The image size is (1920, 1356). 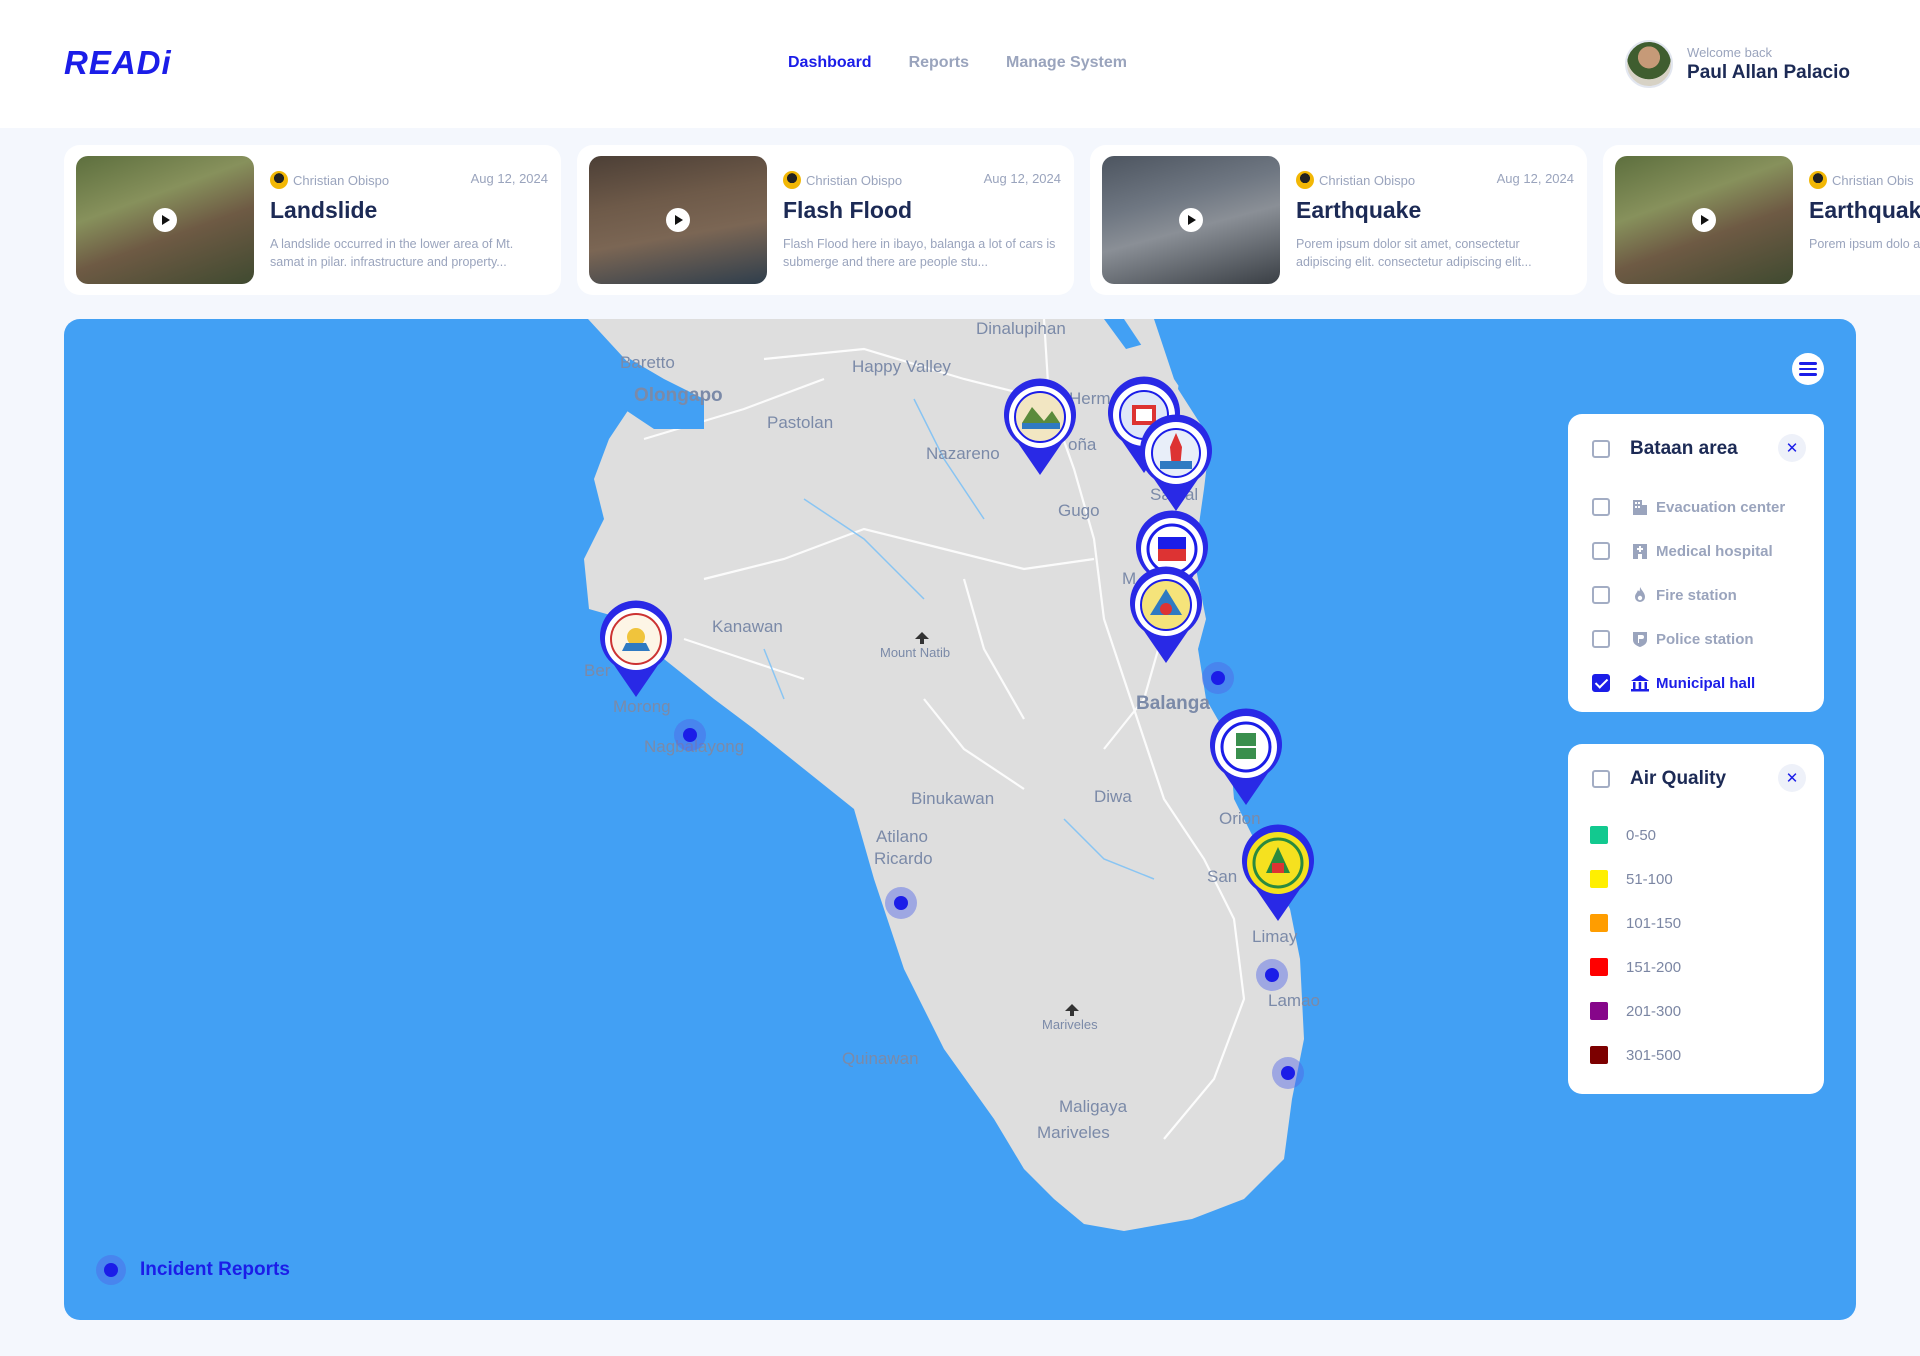 What do you see at coordinates (341, 180) in the screenshot?
I see `author-name: Christian Obispo` at bounding box center [341, 180].